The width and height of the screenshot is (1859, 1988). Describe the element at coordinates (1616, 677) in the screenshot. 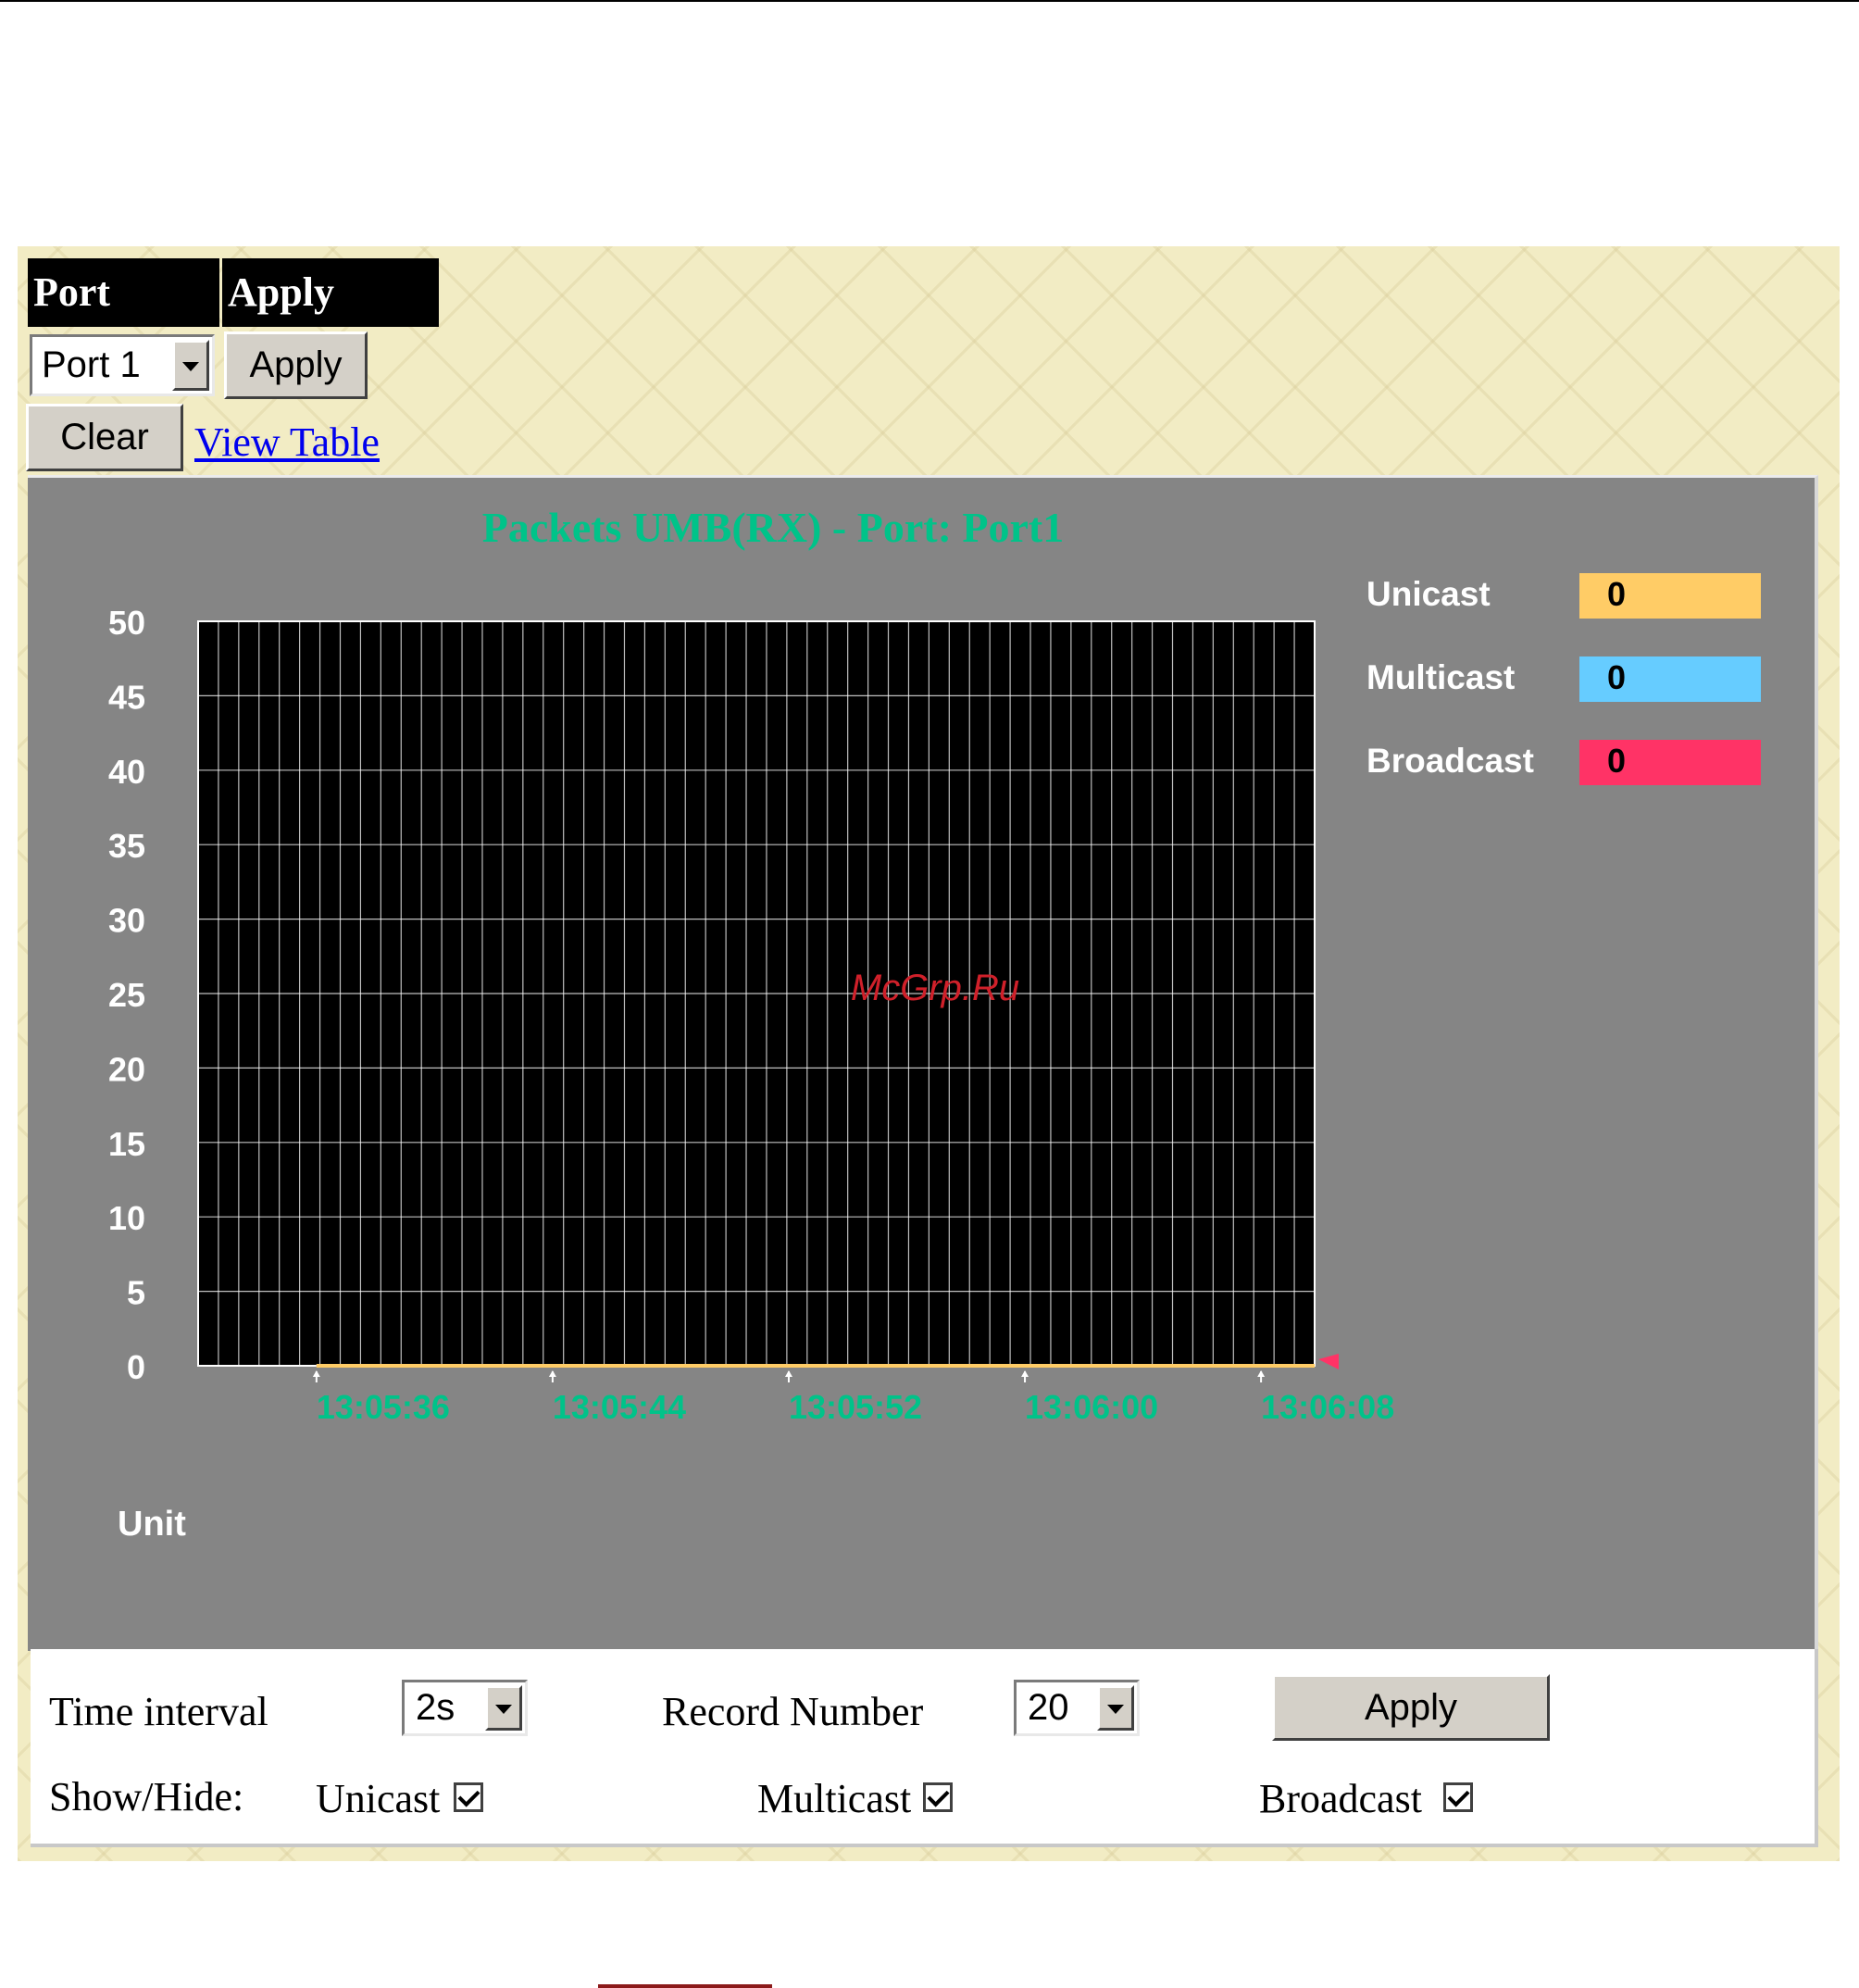

I see `legend-value-multicast: 0` at that location.